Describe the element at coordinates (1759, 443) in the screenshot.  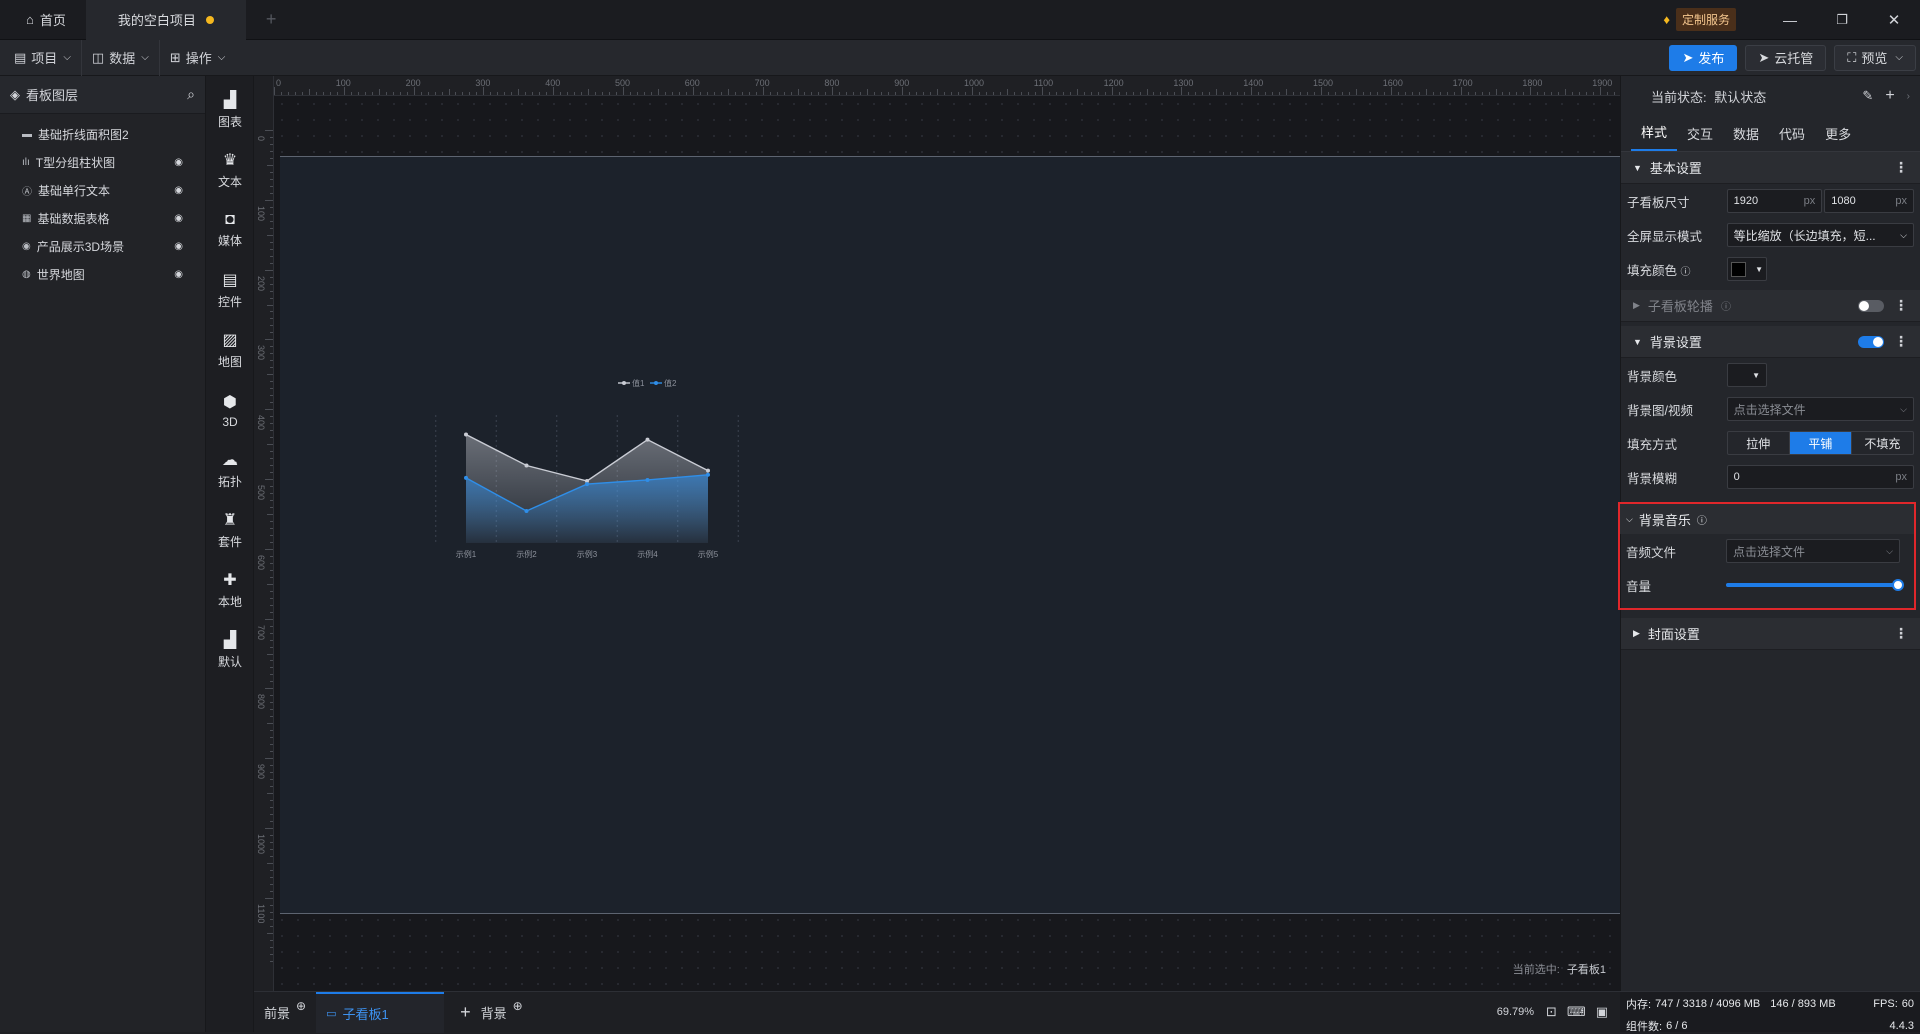
I see `fill-mode-stretch: 拉伸` at that location.